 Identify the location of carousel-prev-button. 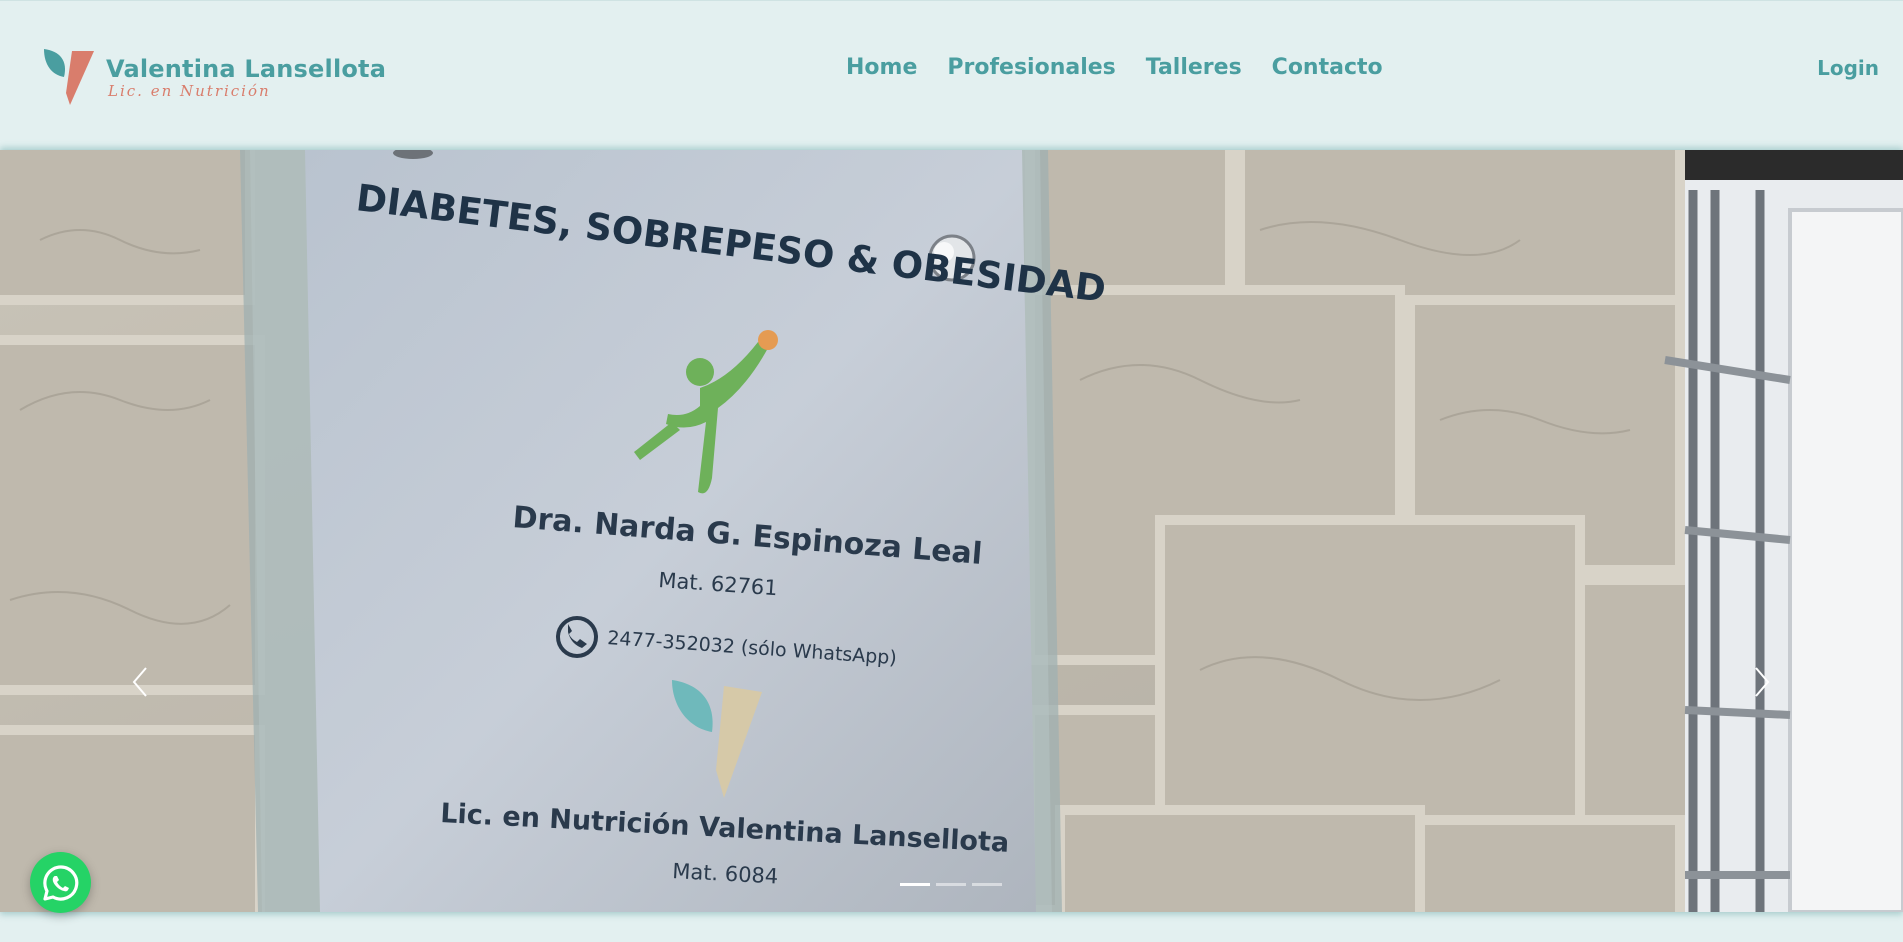
(144, 682).